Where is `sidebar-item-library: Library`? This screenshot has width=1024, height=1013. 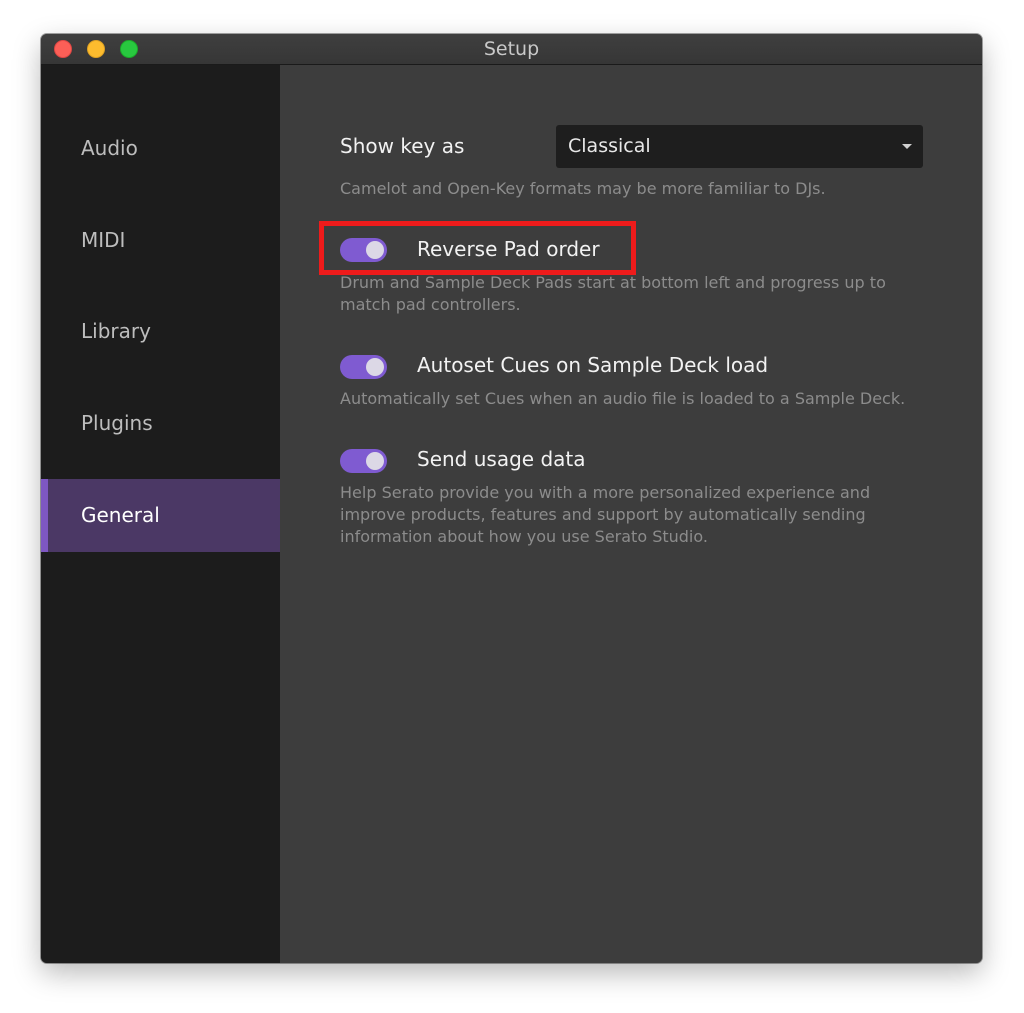 sidebar-item-library: Library is located at coordinates (160, 331).